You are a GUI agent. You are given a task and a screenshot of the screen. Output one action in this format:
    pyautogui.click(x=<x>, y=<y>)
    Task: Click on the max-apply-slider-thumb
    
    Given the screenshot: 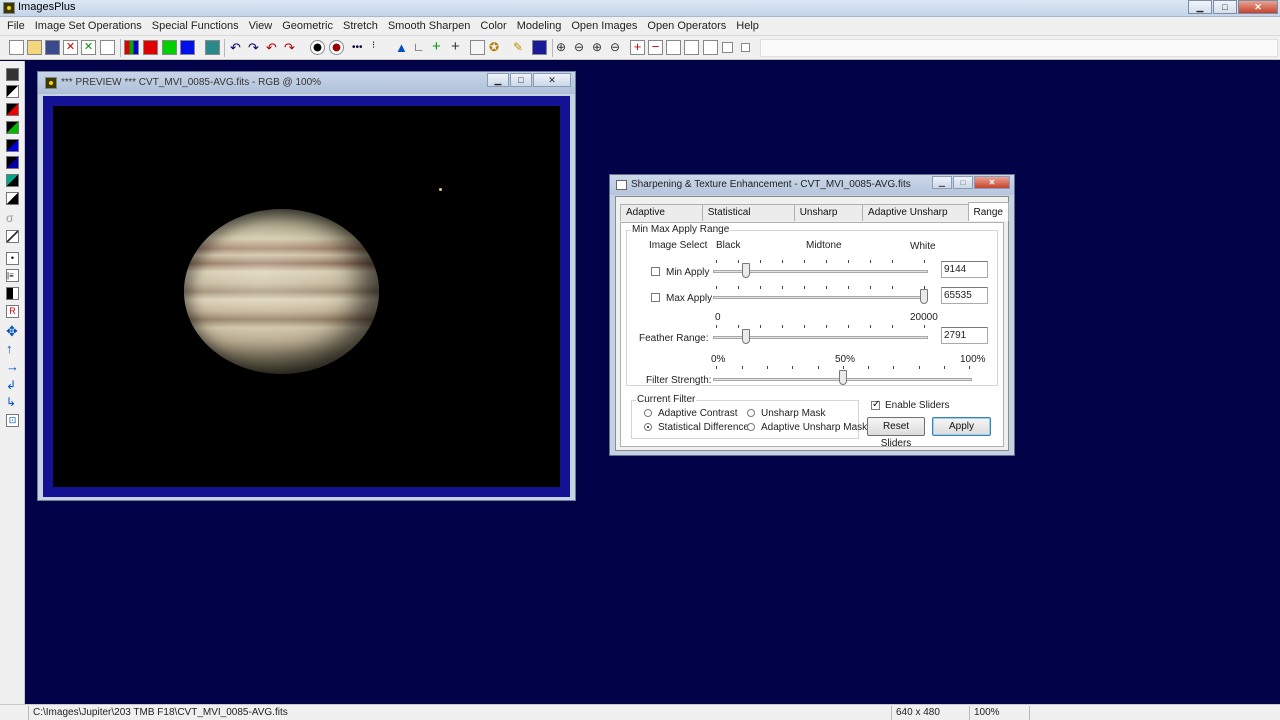 What is the action you would take?
    pyautogui.click(x=924, y=296)
    